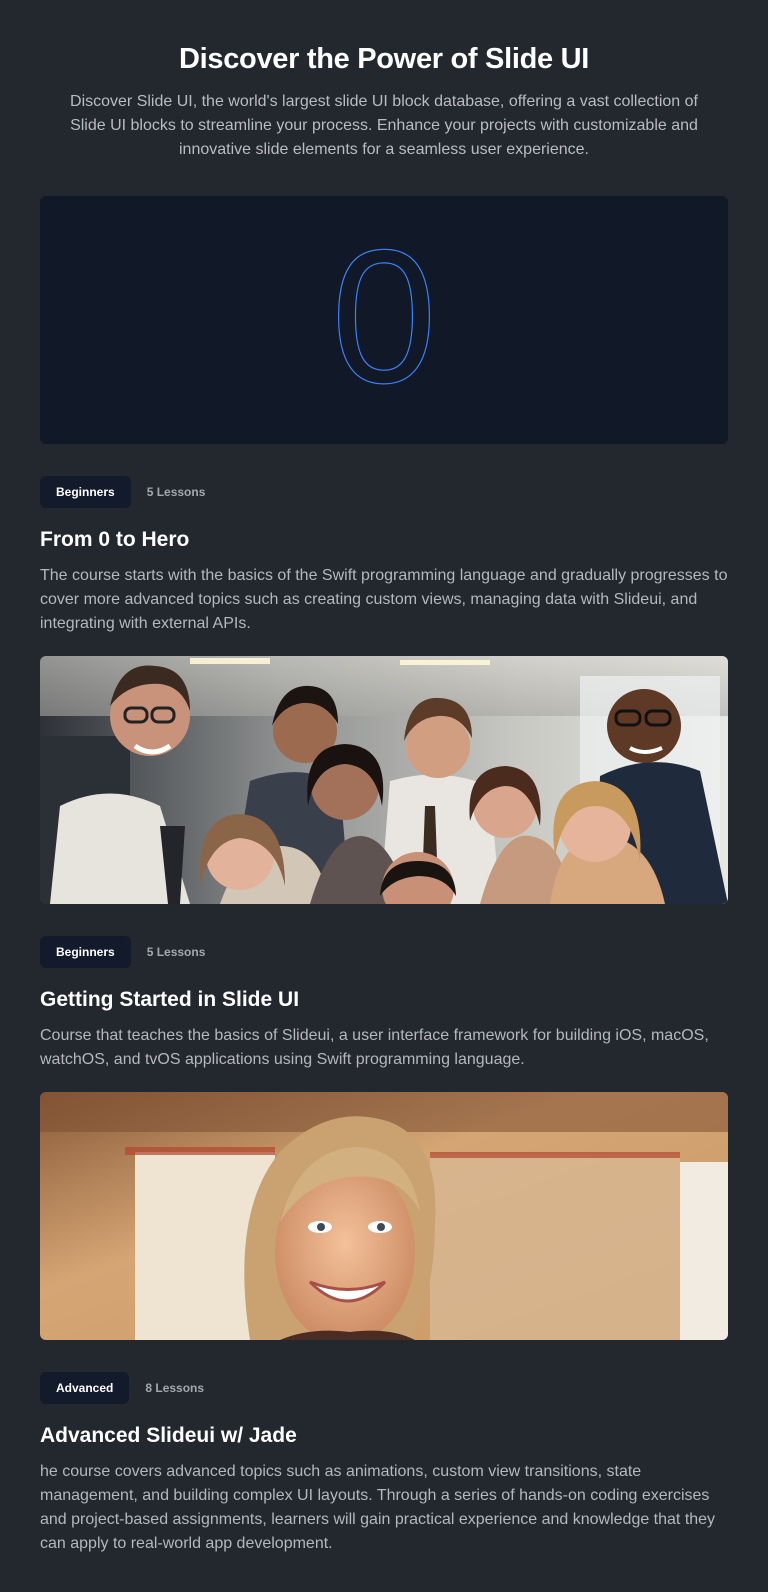 The image size is (768, 1592). What do you see at coordinates (384, 1436) in the screenshot?
I see `course-title: Advanced Slideui w/ Jade` at bounding box center [384, 1436].